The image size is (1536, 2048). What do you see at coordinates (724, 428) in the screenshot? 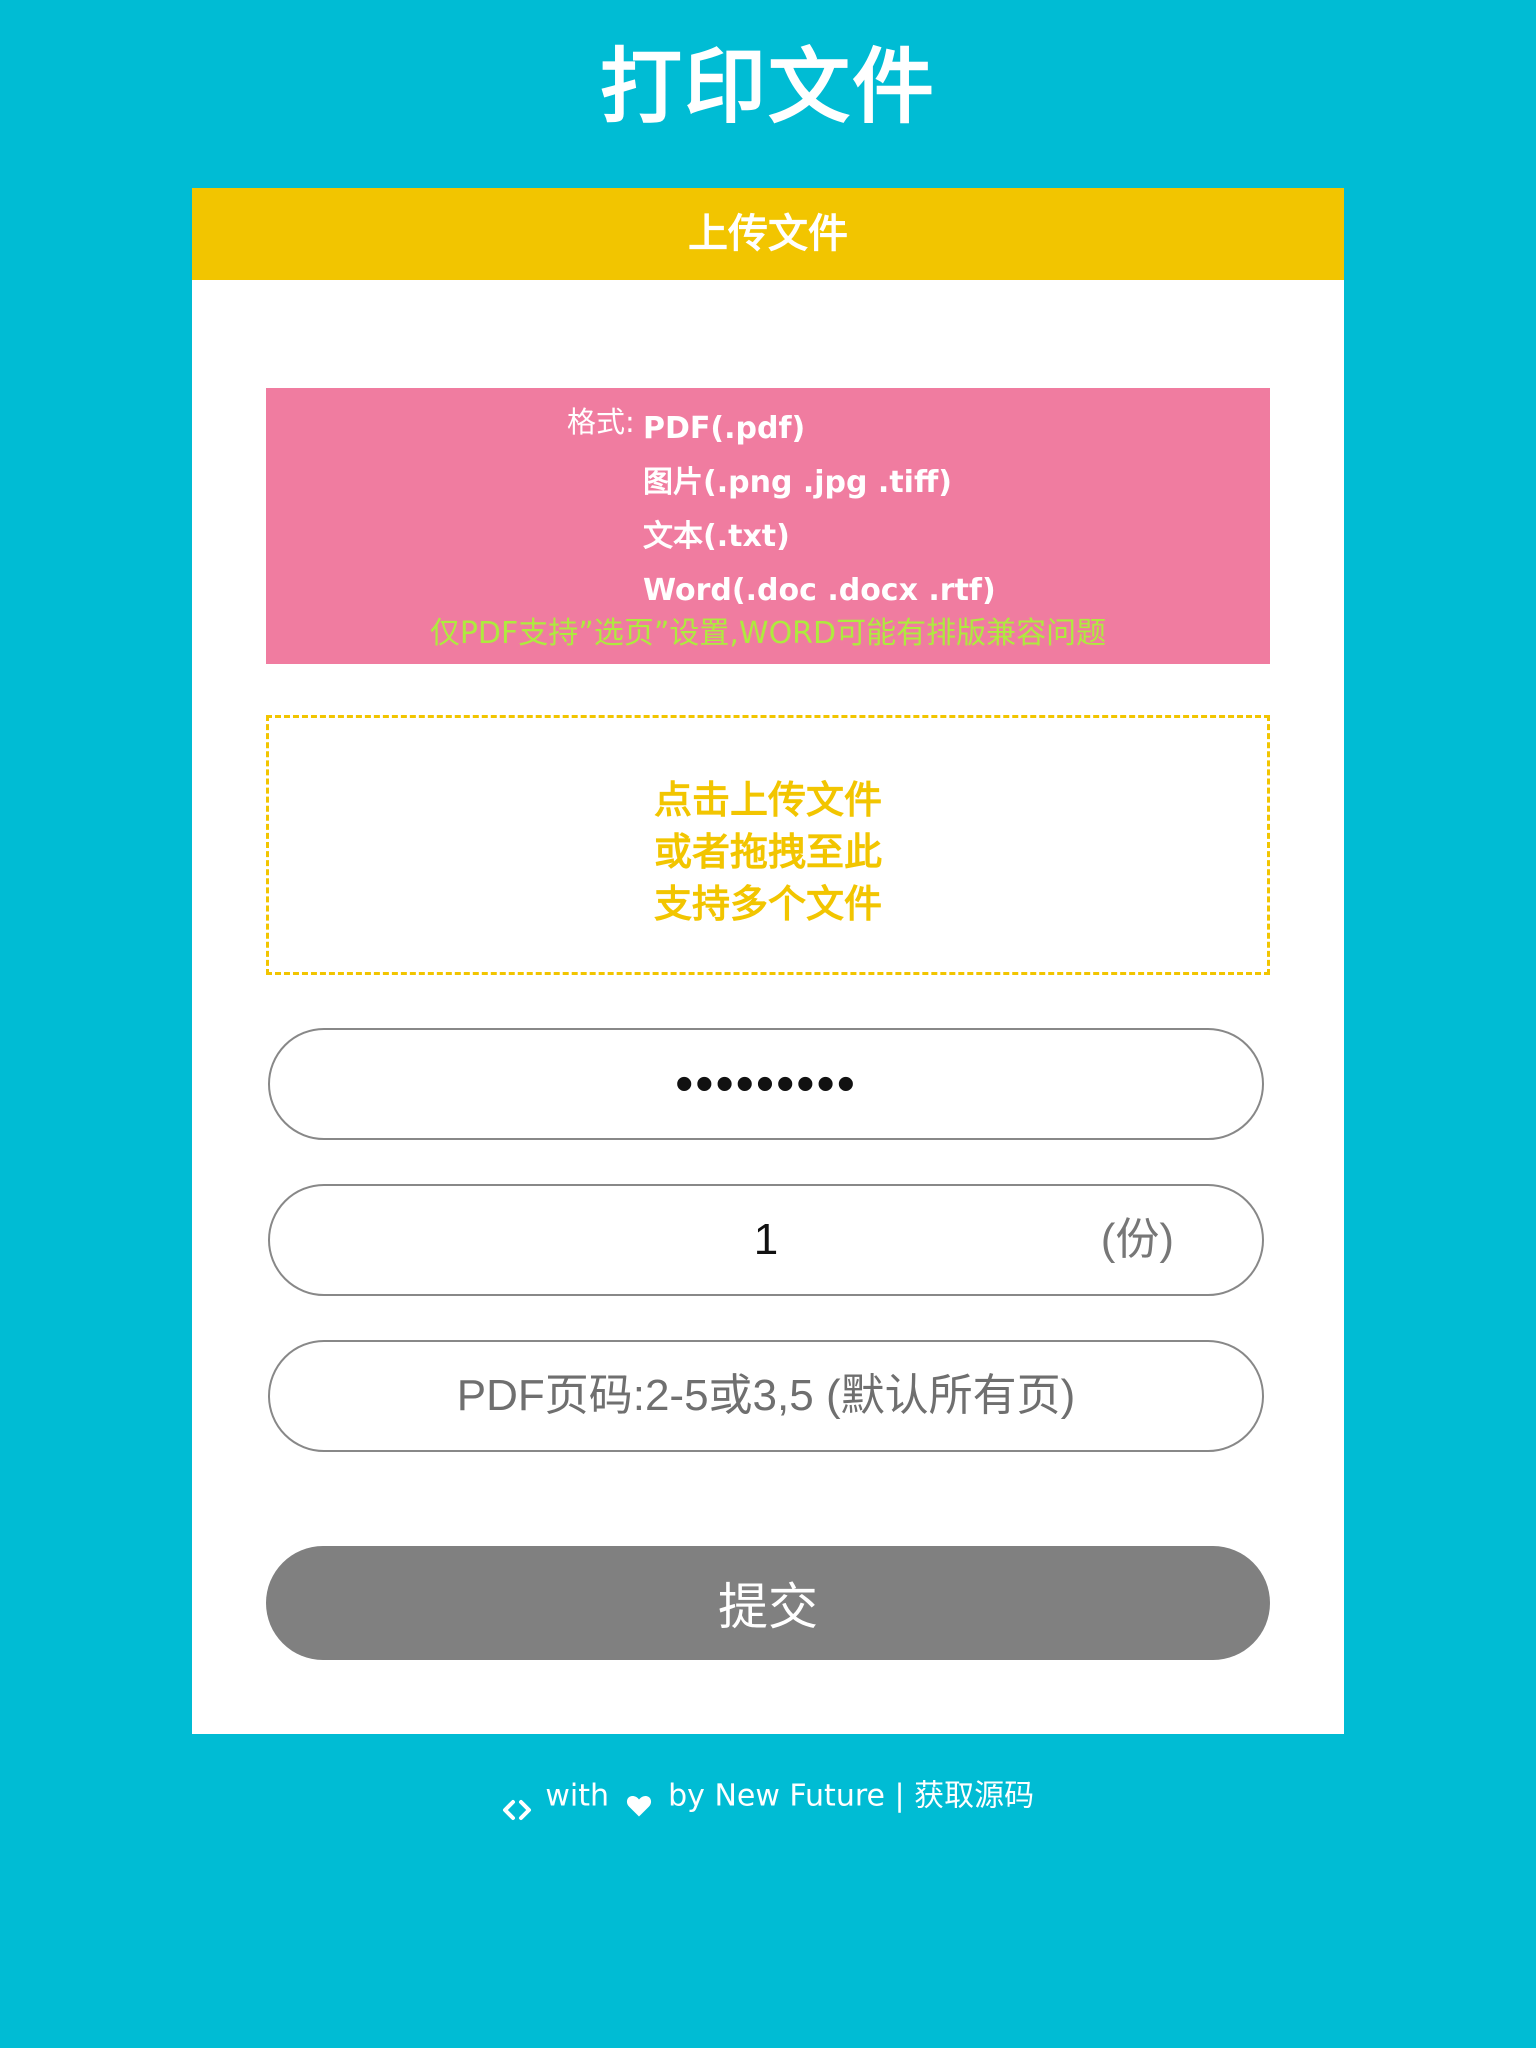
I see `format-item-pdf: PDF(.pdf)` at bounding box center [724, 428].